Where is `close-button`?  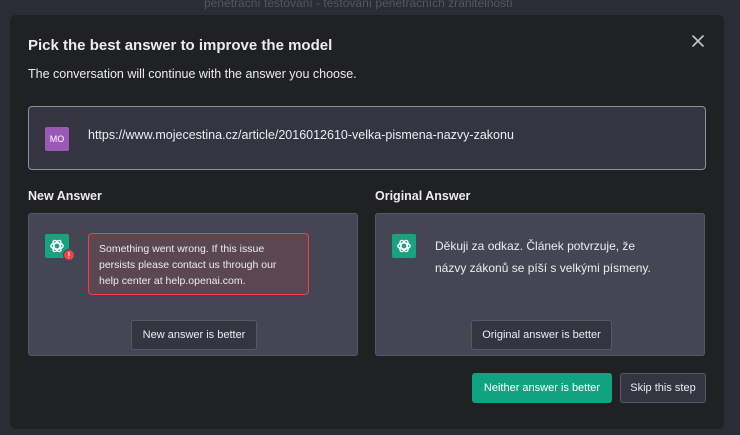
close-button is located at coordinates (698, 41).